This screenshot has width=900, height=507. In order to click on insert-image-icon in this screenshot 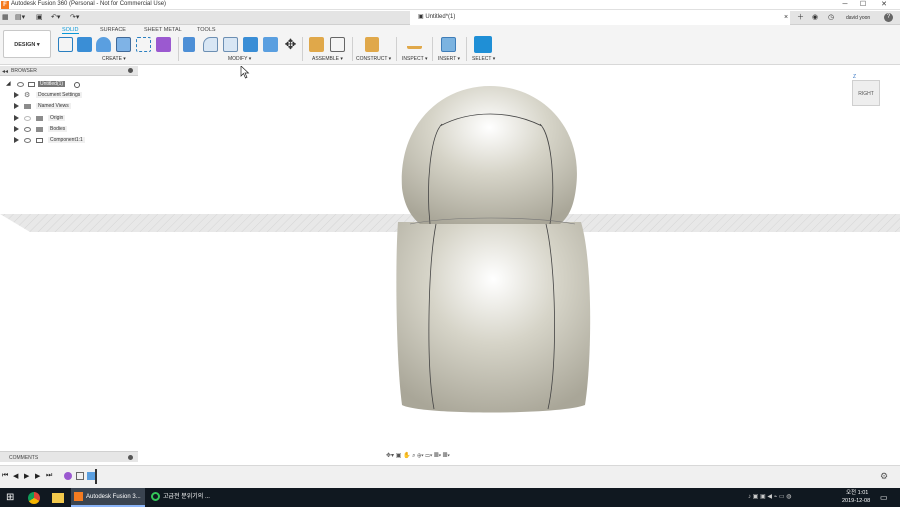, I will do `click(448, 44)`.